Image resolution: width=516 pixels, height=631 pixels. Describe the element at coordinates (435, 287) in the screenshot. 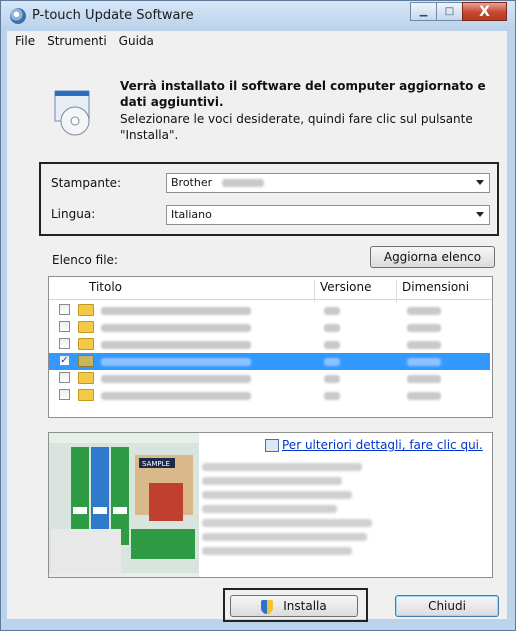

I see `column-size: Dimensioni` at that location.